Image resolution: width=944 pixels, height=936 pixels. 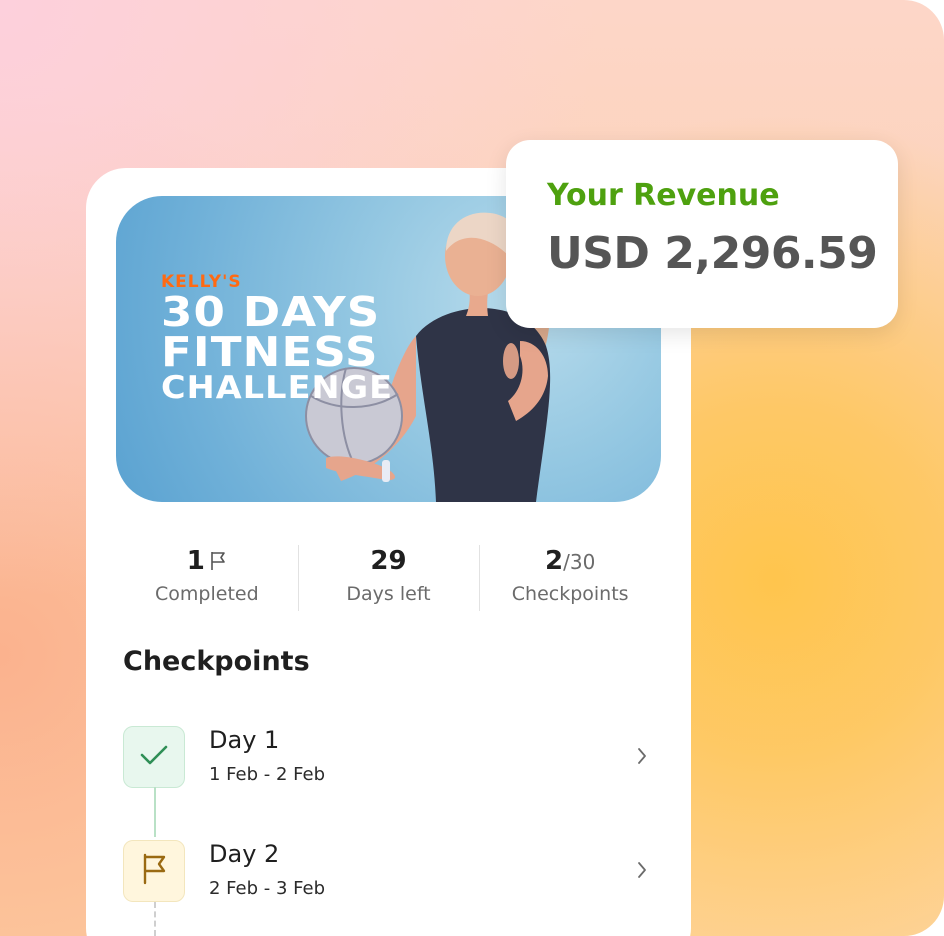 I want to click on stat-completed-value: 1, so click(x=195, y=561).